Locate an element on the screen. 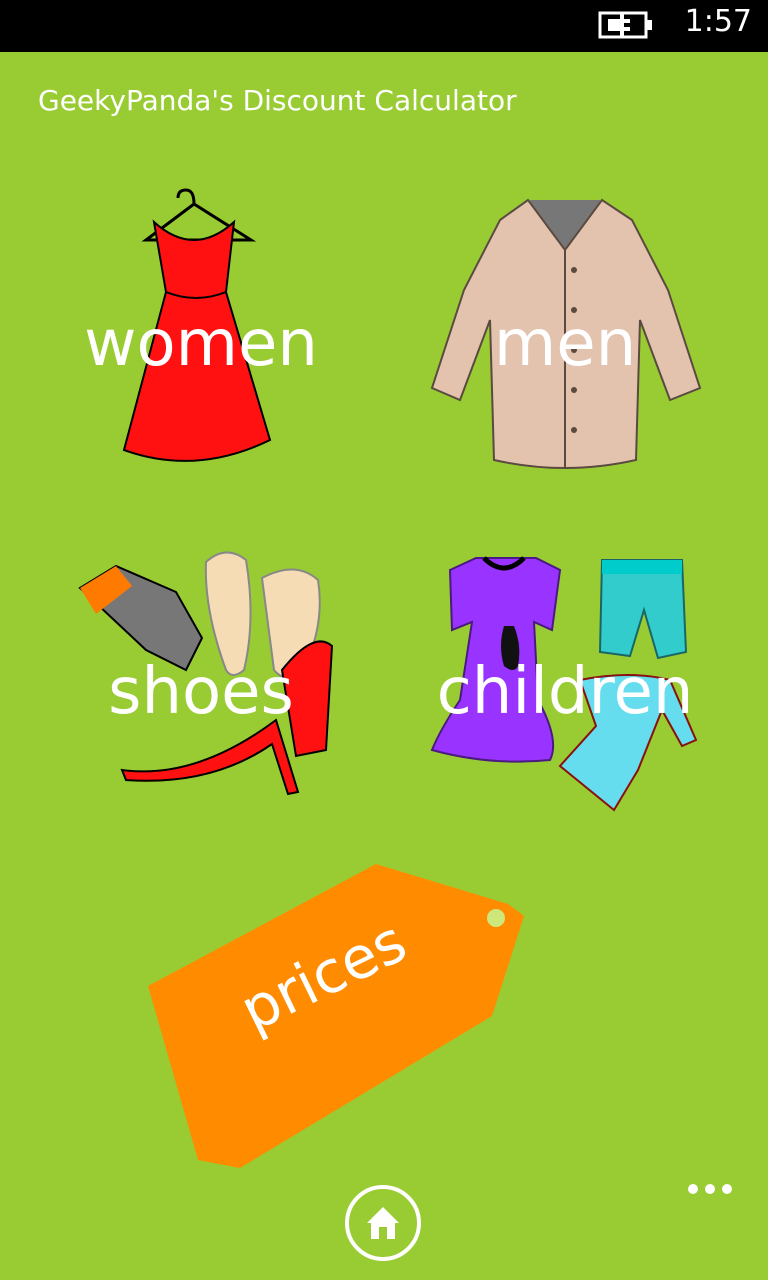  shoes-label: shoes is located at coordinates (201, 692).